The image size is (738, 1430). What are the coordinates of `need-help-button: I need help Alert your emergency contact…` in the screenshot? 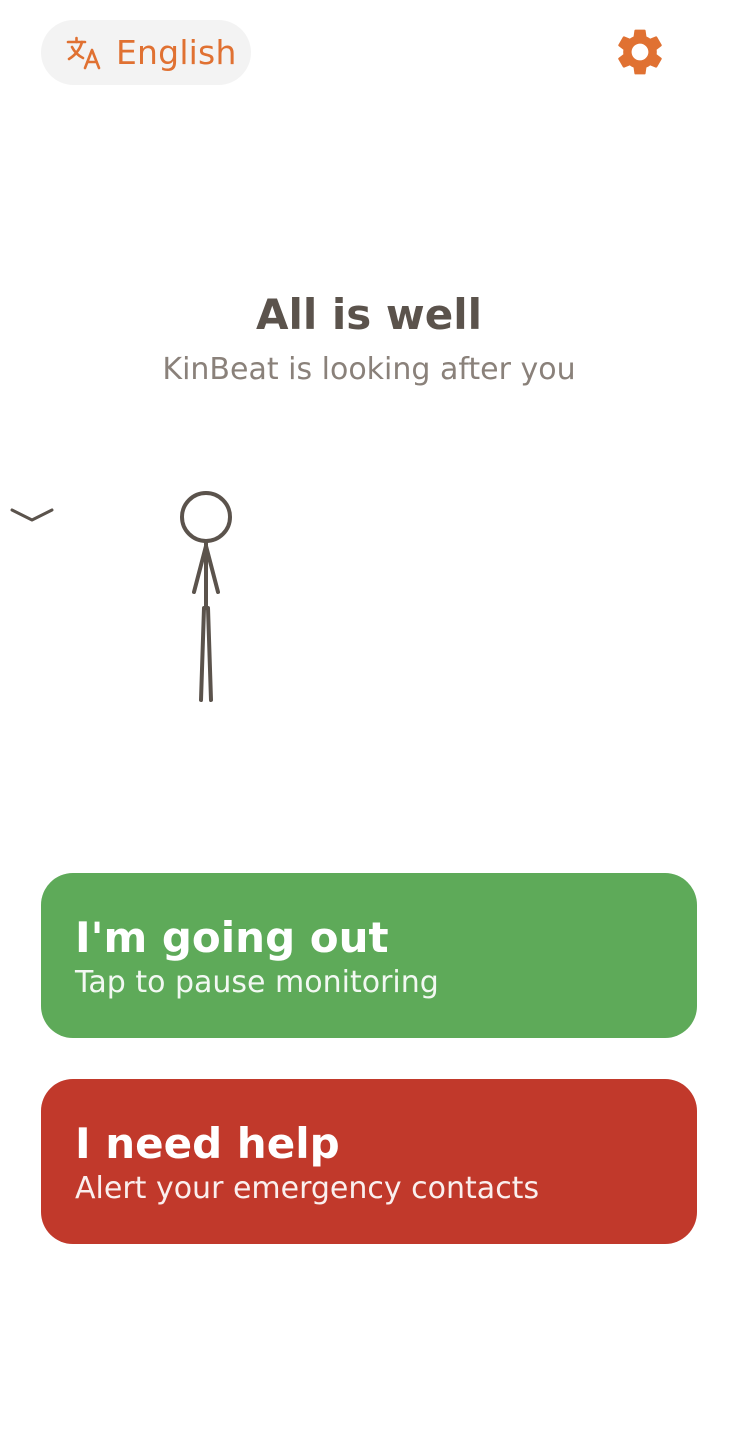 It's located at (369, 1161).